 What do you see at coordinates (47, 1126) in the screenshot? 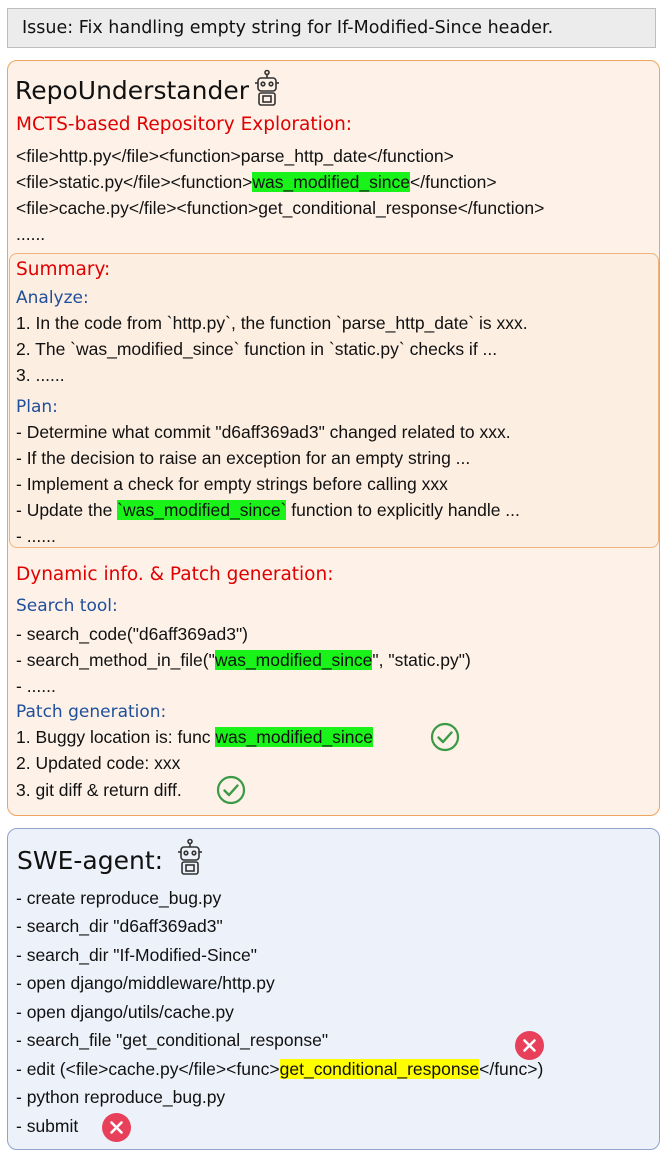
I see `swe-step: - submit` at bounding box center [47, 1126].